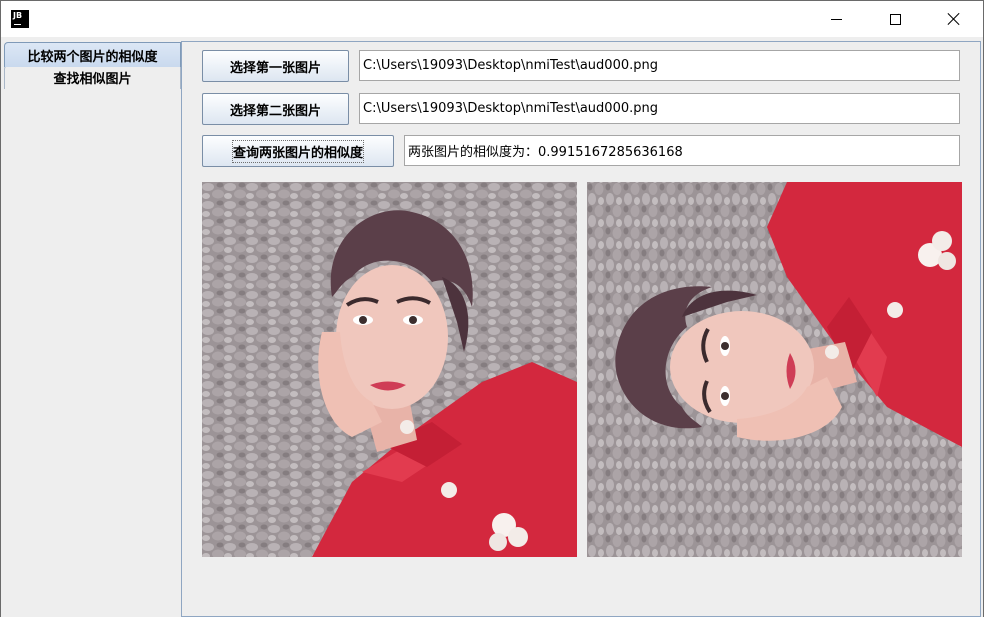 Image resolution: width=984 pixels, height=617 pixels. What do you see at coordinates (682, 150) in the screenshot?
I see `similarity-result-field: 两张图片的相似度为：0.9915167285636168` at bounding box center [682, 150].